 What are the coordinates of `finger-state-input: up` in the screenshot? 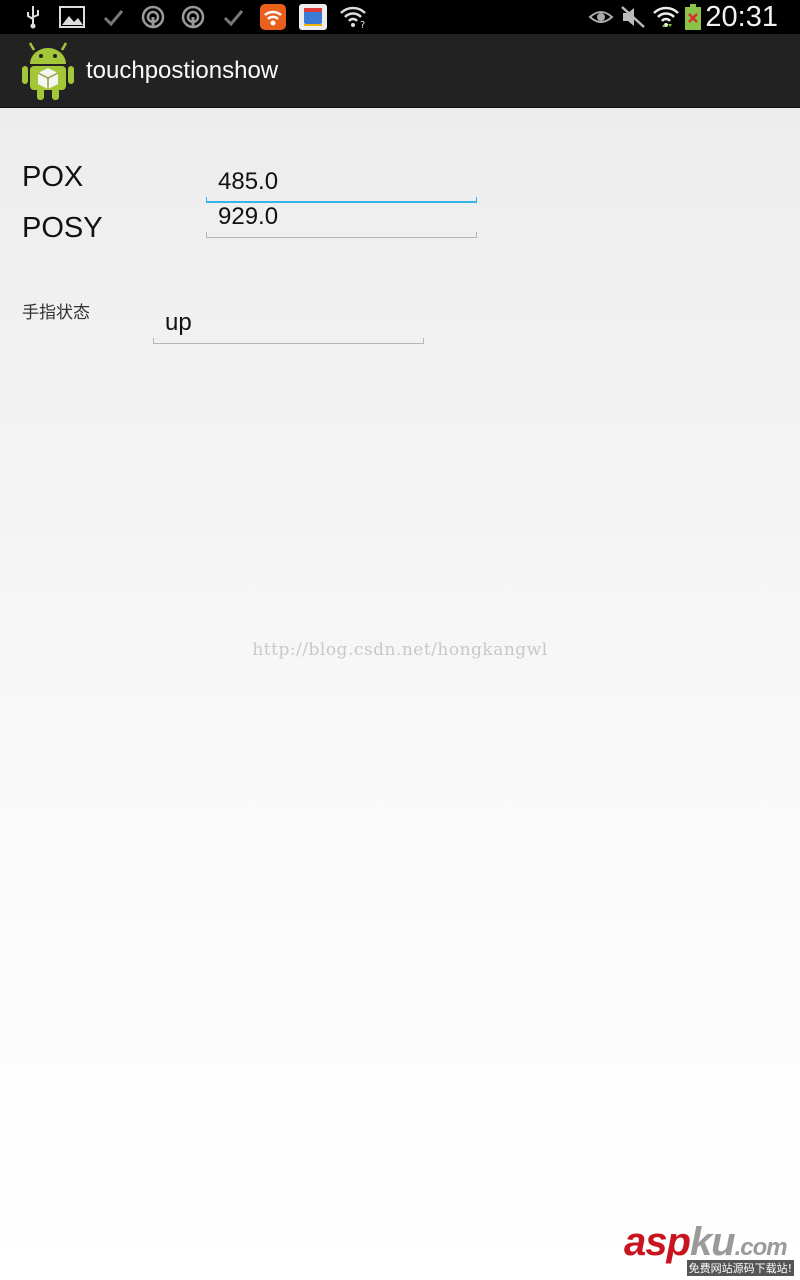 It's located at (288, 324).